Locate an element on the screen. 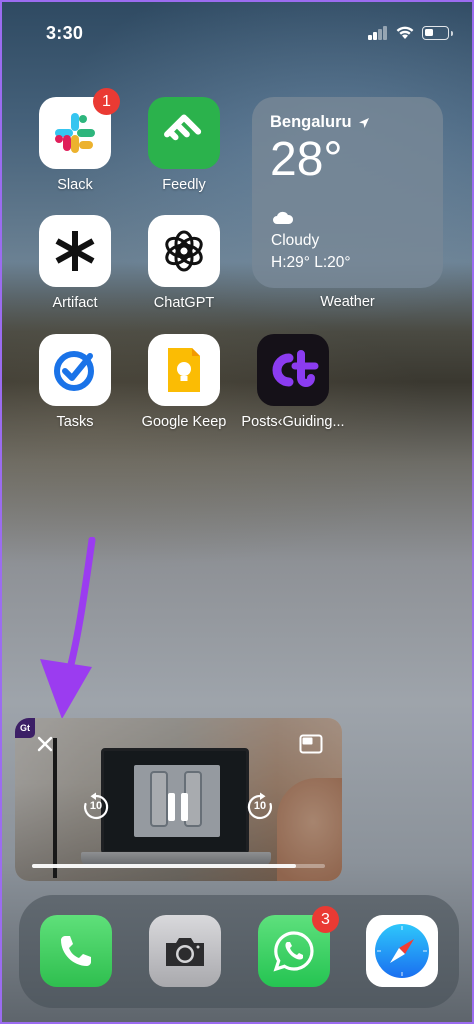  artifact-icon is located at coordinates (75, 251).